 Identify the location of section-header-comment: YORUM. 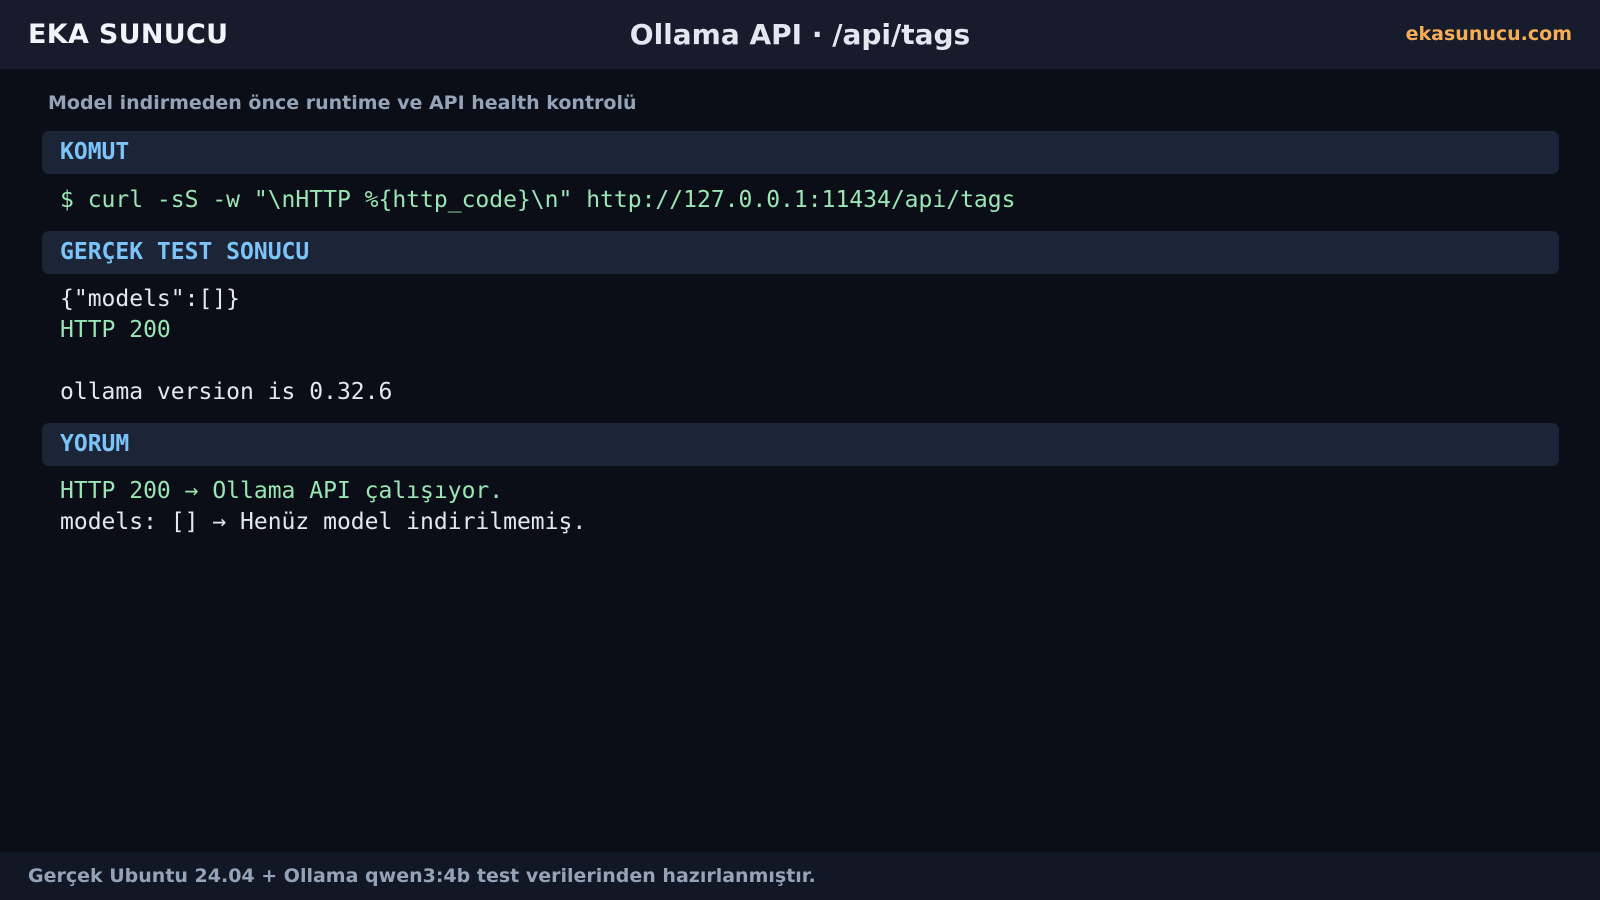
(800, 444).